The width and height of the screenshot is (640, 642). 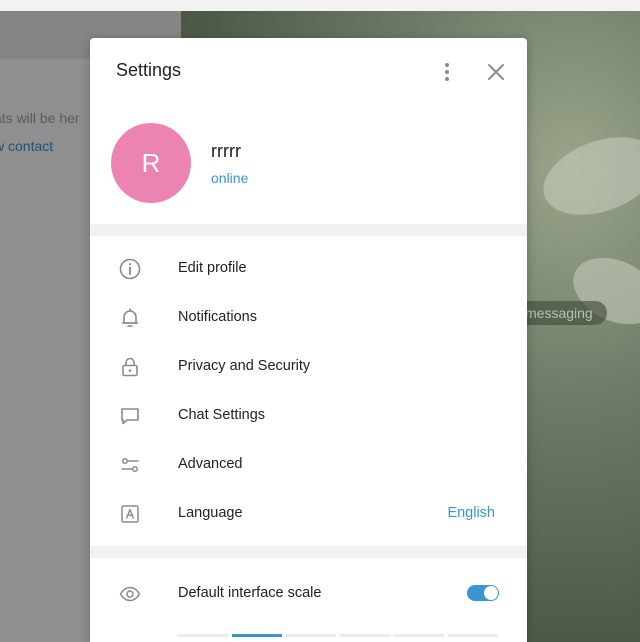 What do you see at coordinates (320, 5) in the screenshot?
I see `window-top-bar` at bounding box center [320, 5].